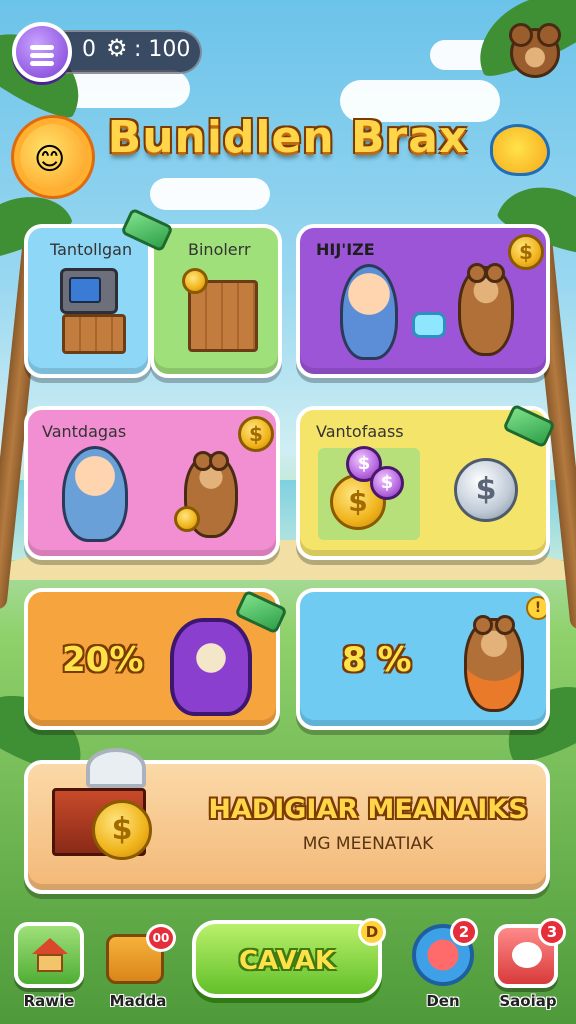 This screenshot has width=576, height=1024. I want to click on bundle-card-discount-8: 8 % !, so click(423, 659).